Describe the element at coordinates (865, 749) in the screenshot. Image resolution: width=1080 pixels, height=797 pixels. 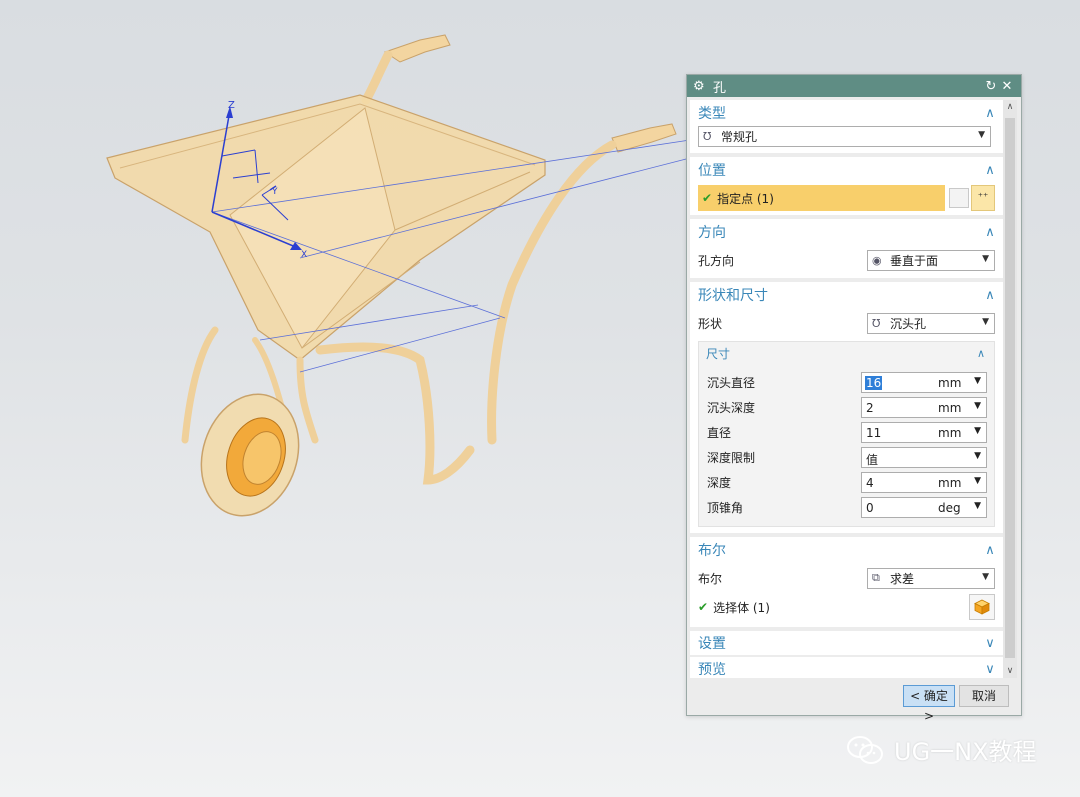
I see `wechat-icon` at that location.